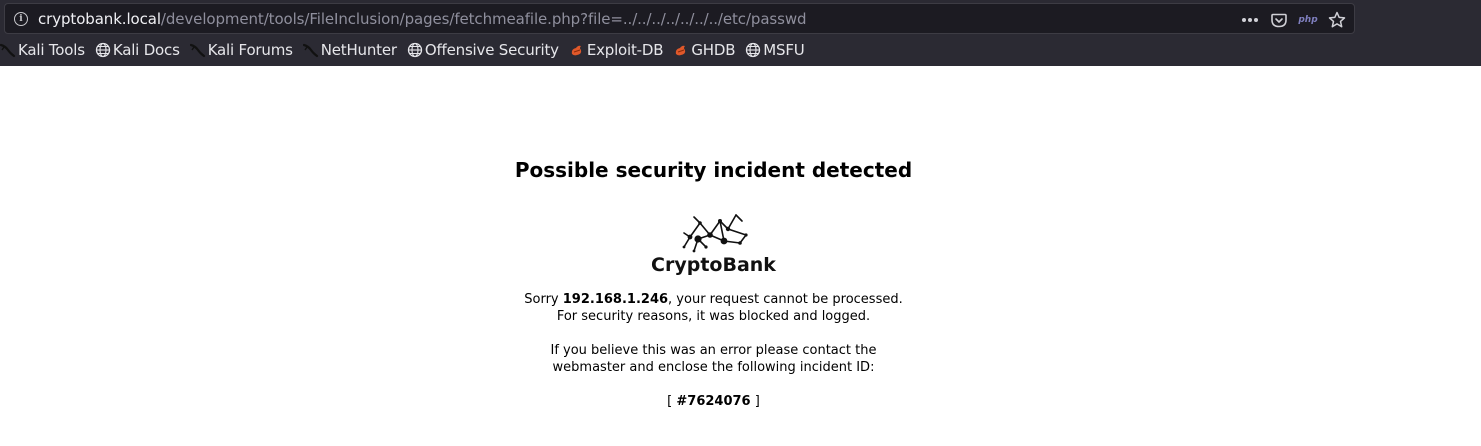 Image resolution: width=1481 pixels, height=446 pixels. I want to click on bookmark-msfu: MSFU, so click(775, 50).